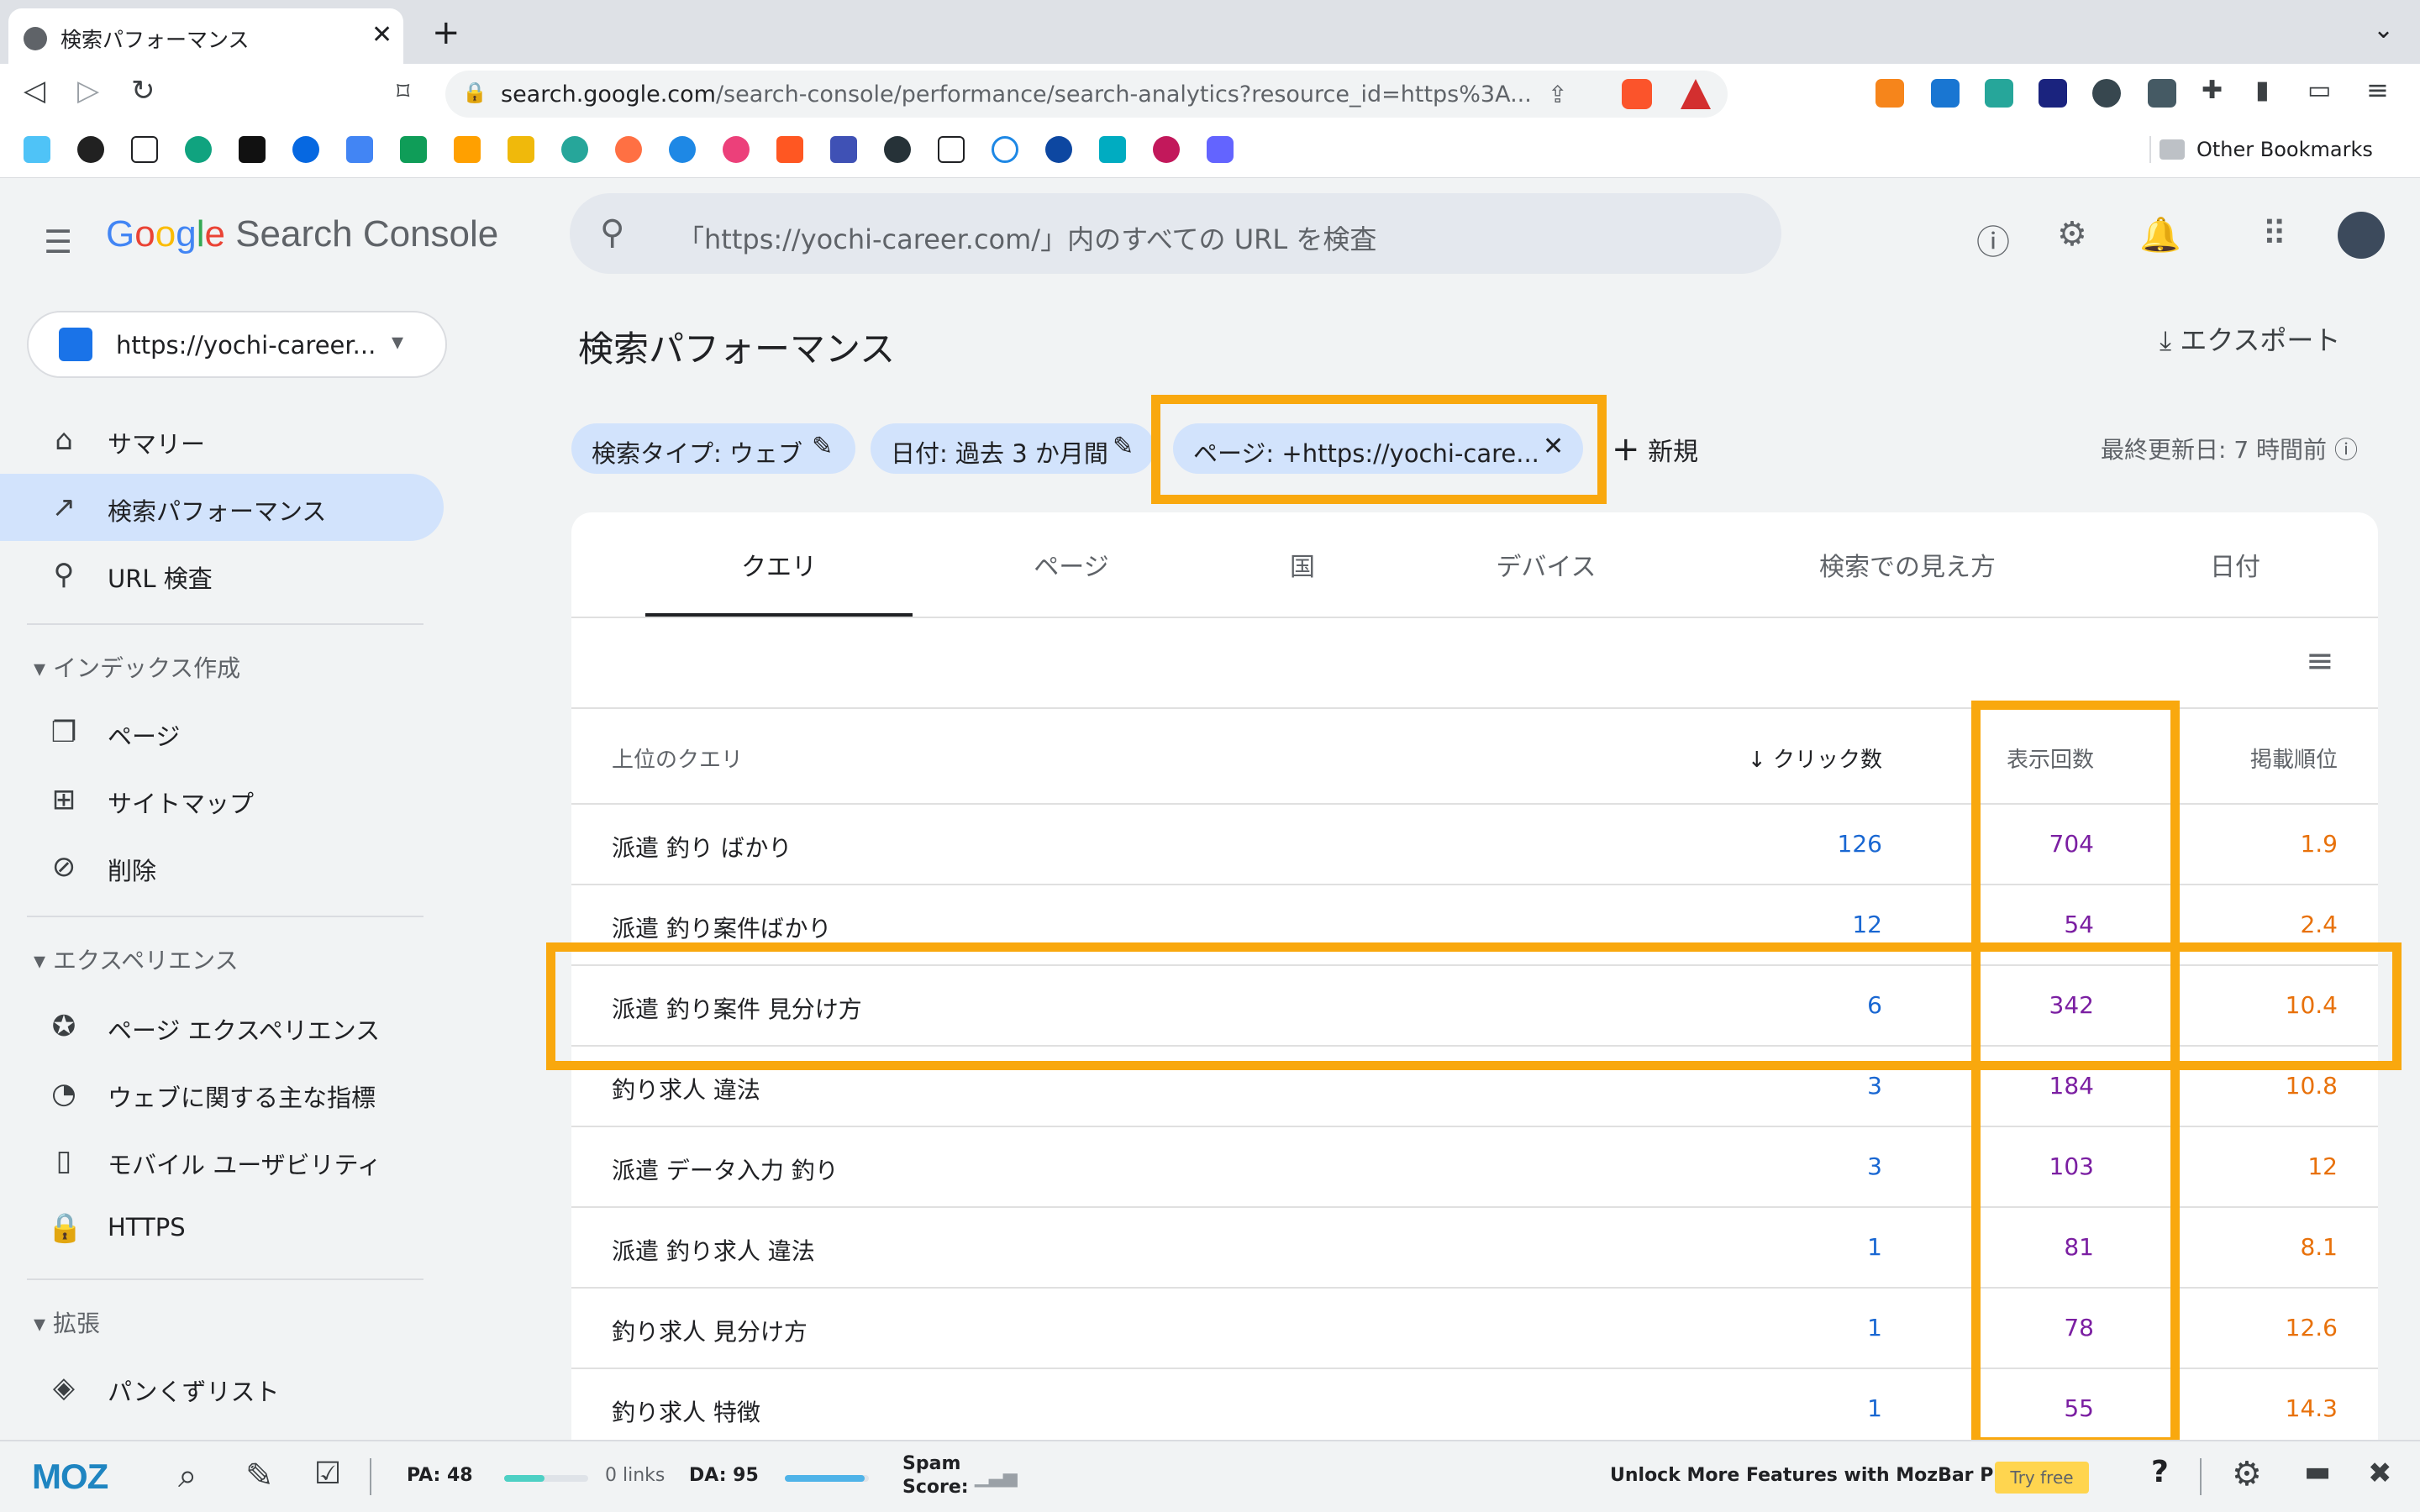  What do you see at coordinates (2235, 564) in the screenshot?
I see `tab-dates: 日付` at bounding box center [2235, 564].